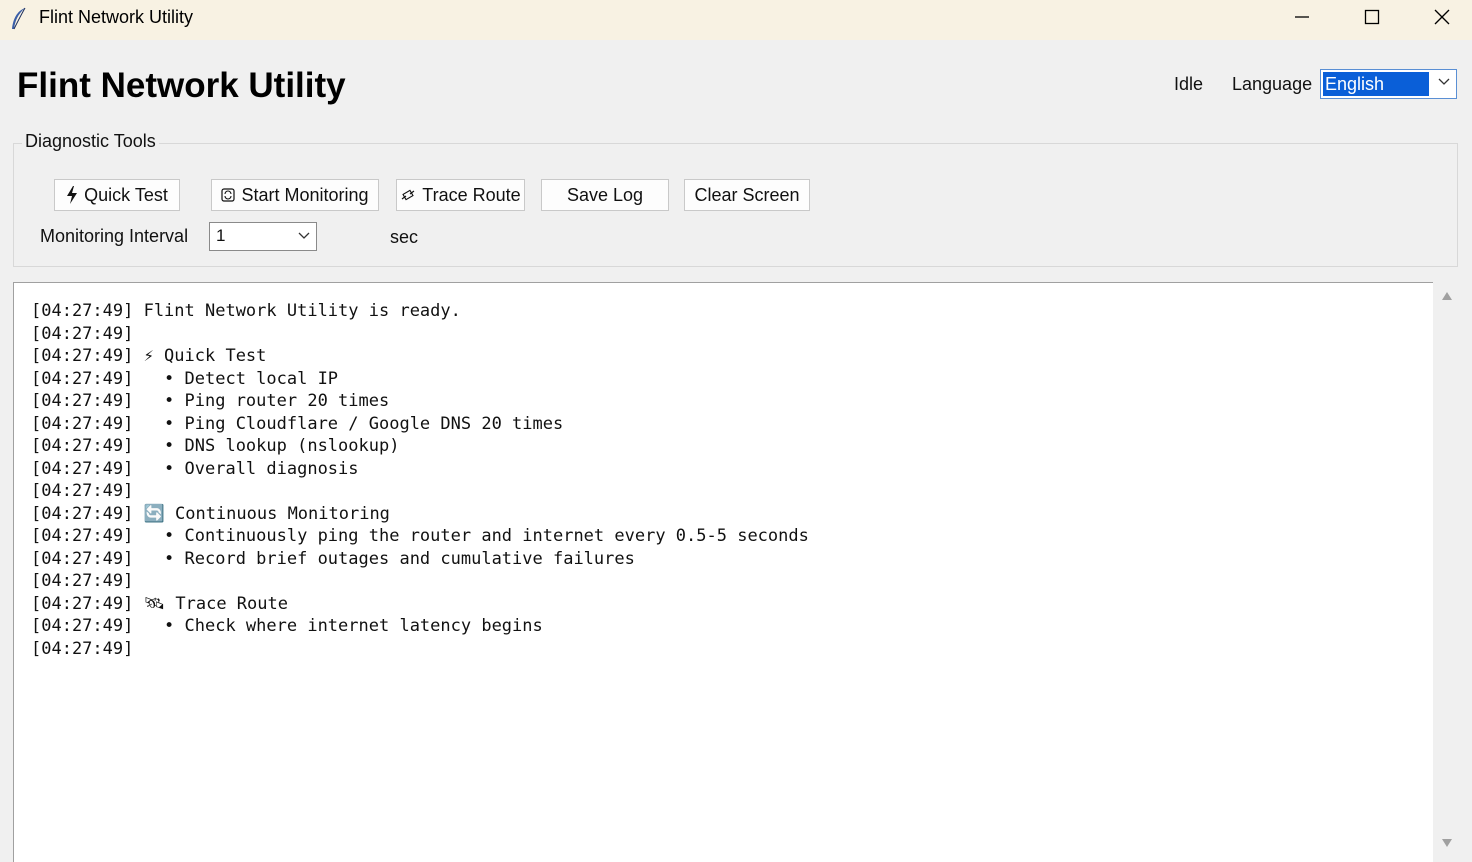 This screenshot has width=1472, height=862. I want to click on window-title: Flint Network Utility, so click(116, 17).